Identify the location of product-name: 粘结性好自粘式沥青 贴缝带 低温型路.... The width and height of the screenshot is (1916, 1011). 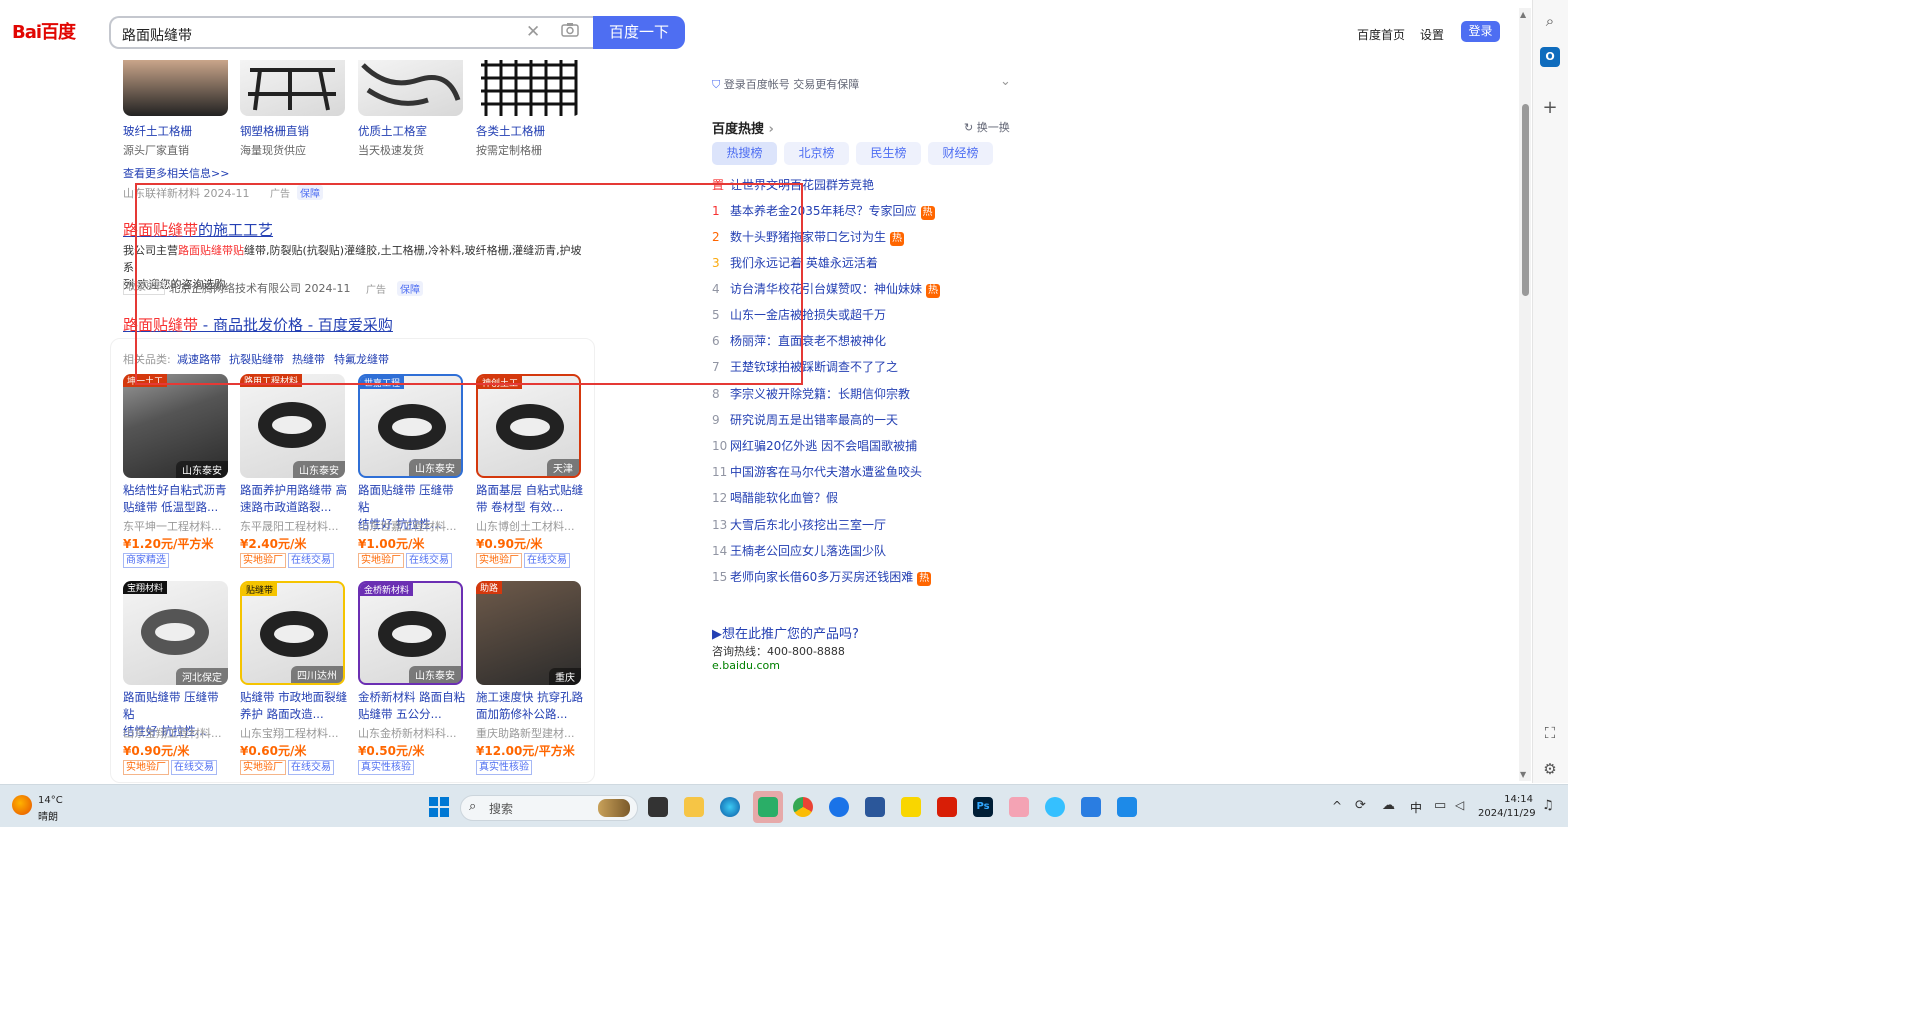
(177, 499).